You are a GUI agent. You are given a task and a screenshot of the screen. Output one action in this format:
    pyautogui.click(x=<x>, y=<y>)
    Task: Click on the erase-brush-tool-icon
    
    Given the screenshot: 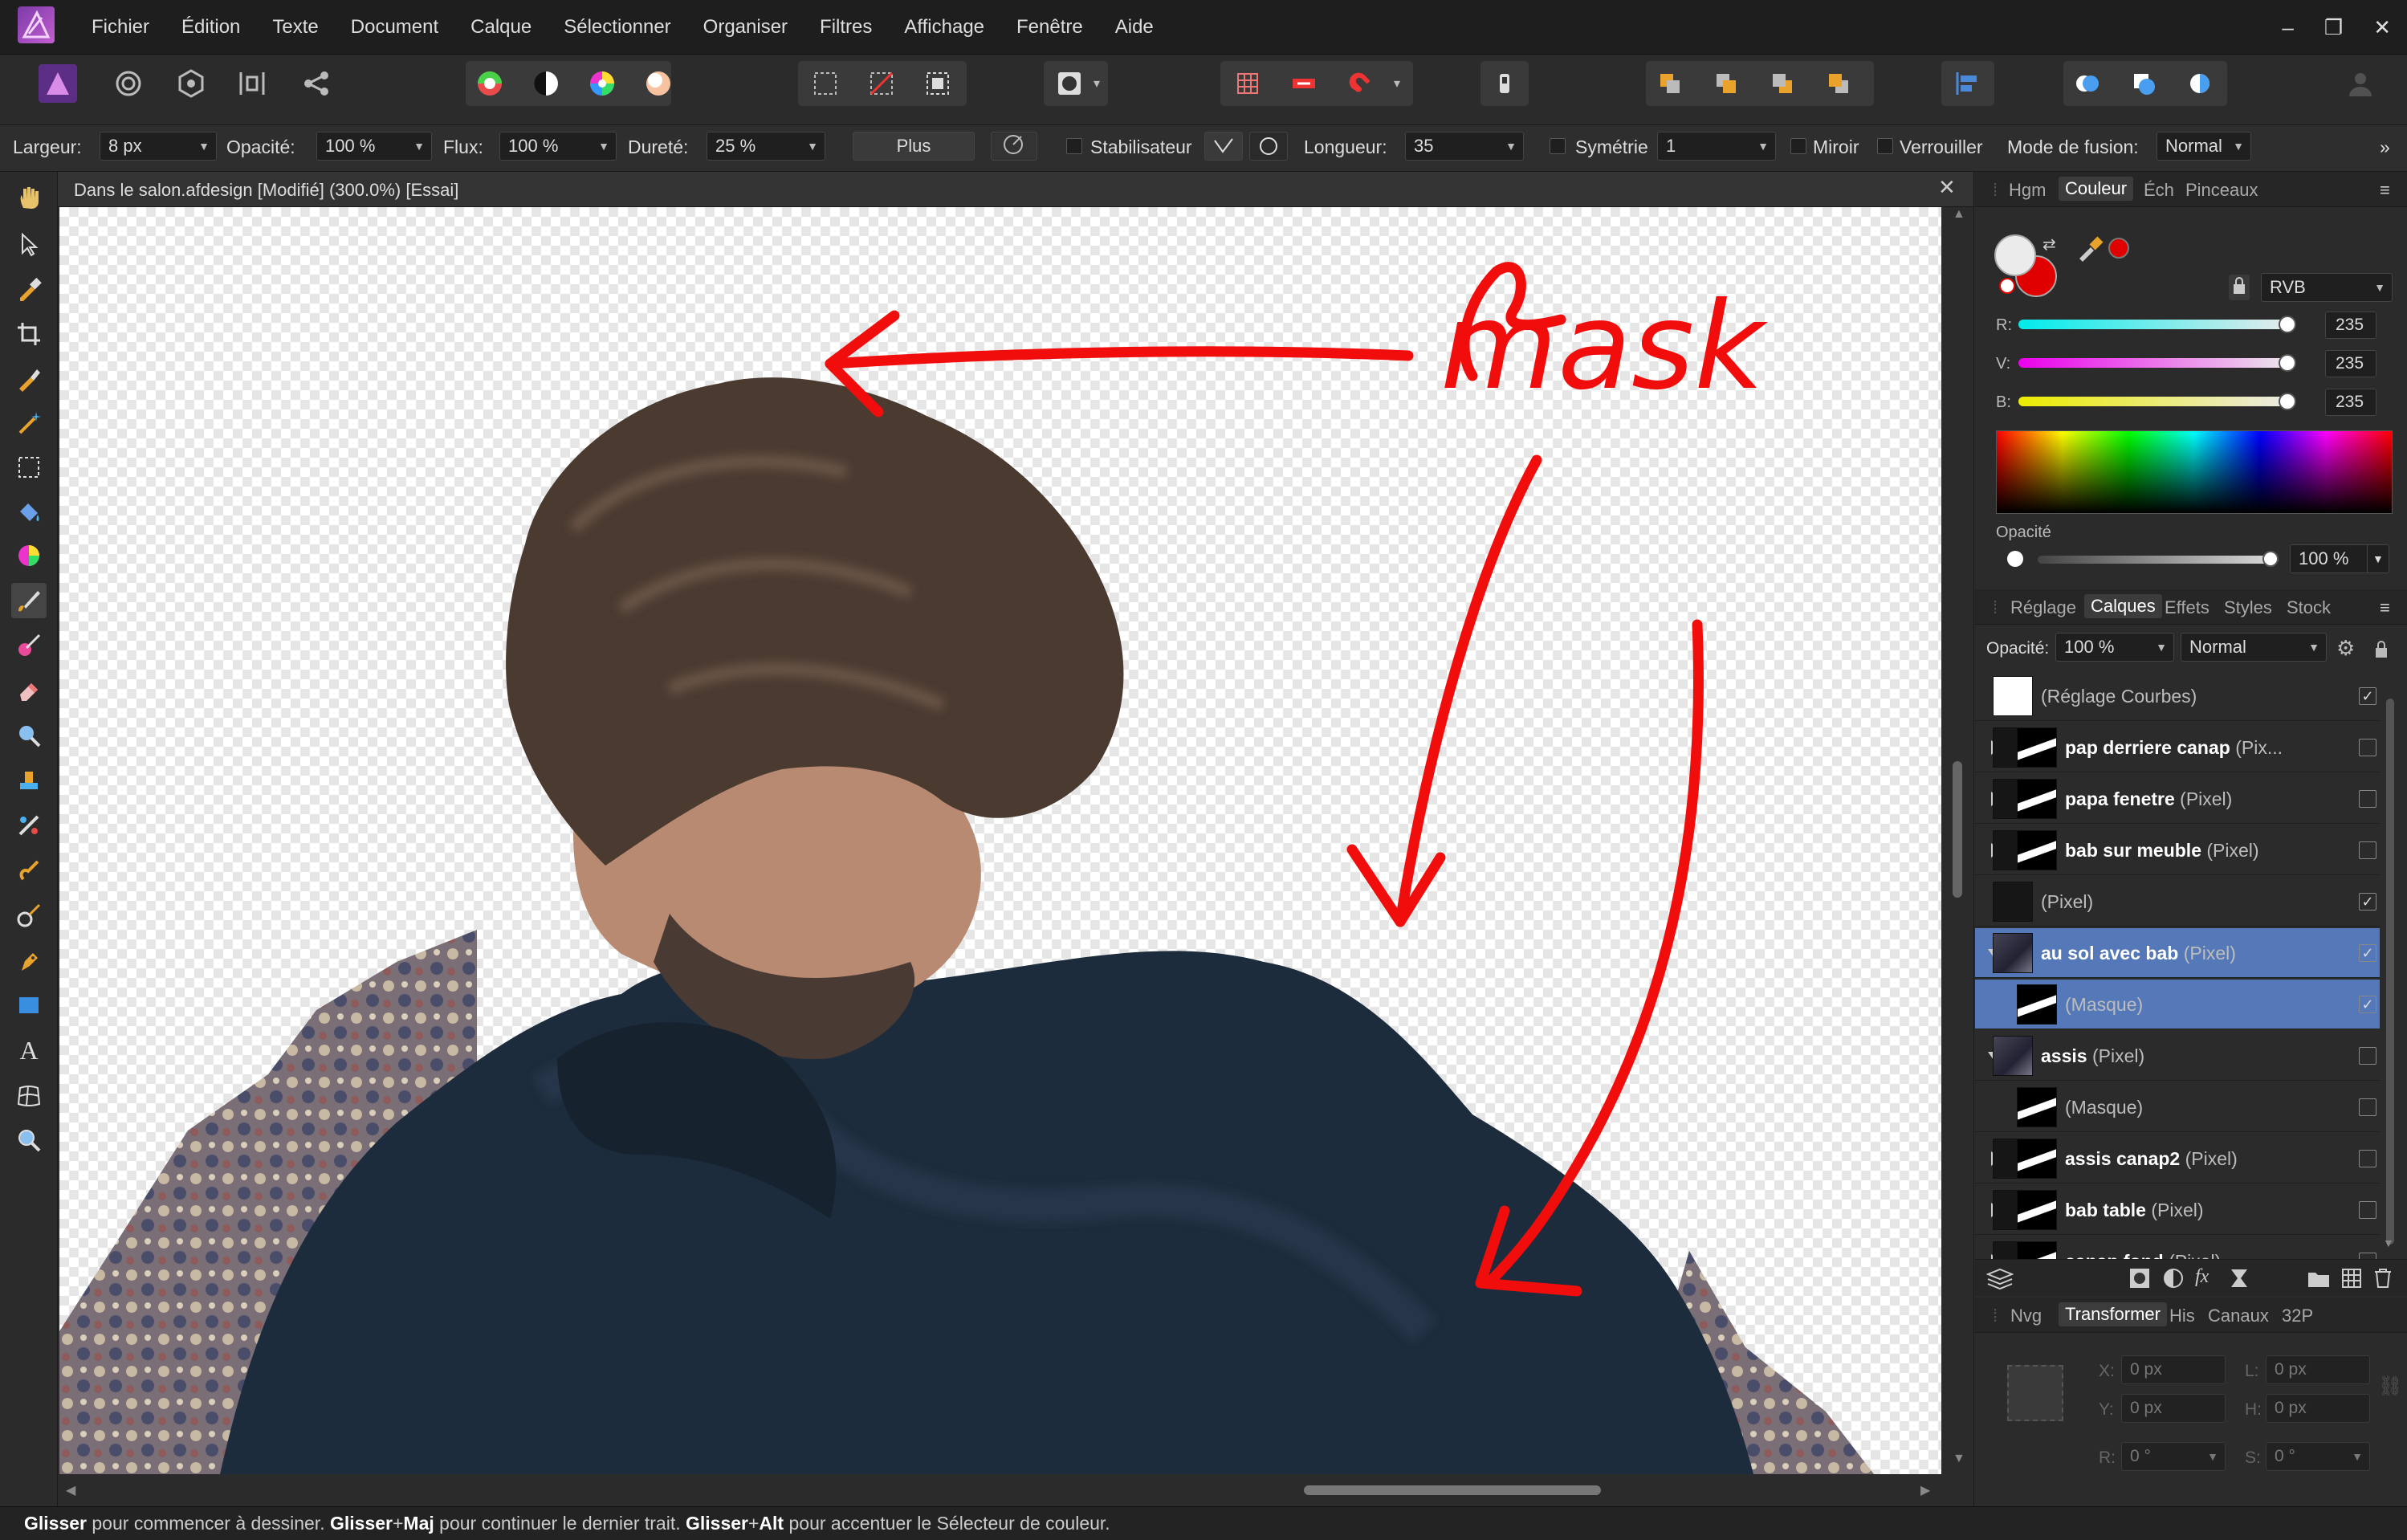 What is the action you would take?
    pyautogui.click(x=29, y=690)
    